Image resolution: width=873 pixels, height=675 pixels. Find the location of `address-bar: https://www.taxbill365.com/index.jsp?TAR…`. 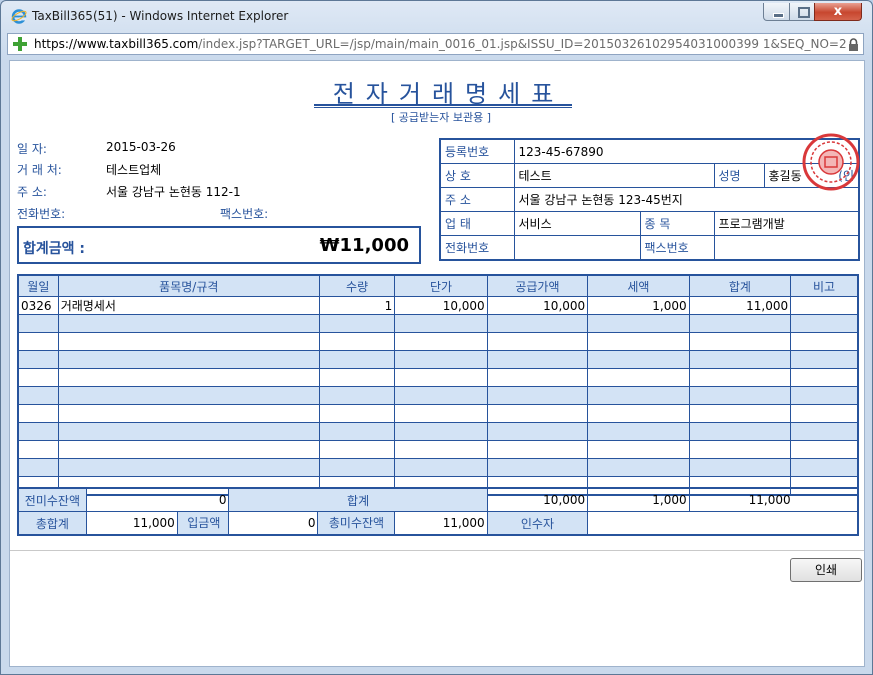

address-bar: https://www.taxbill365.com/index.jsp?TAR… is located at coordinates (435, 44).